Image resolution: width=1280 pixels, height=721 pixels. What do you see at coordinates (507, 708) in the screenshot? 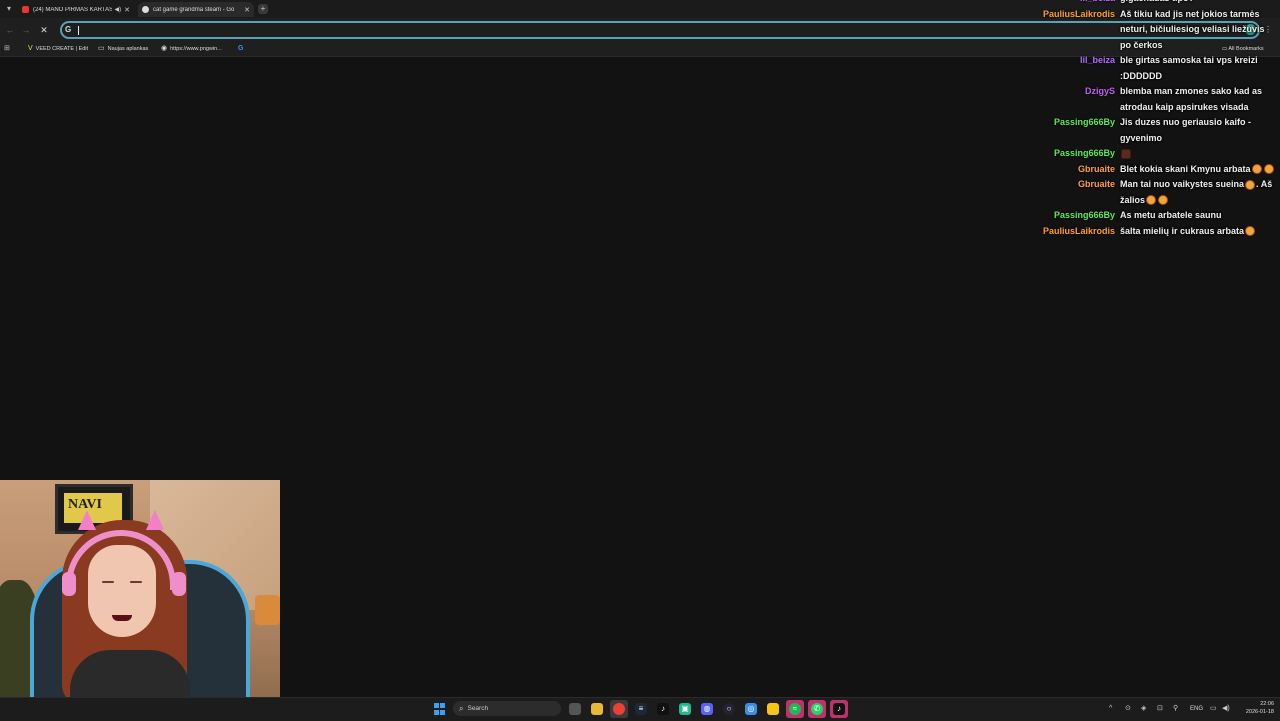
I see `taskbar-search: ⌕ Search` at bounding box center [507, 708].